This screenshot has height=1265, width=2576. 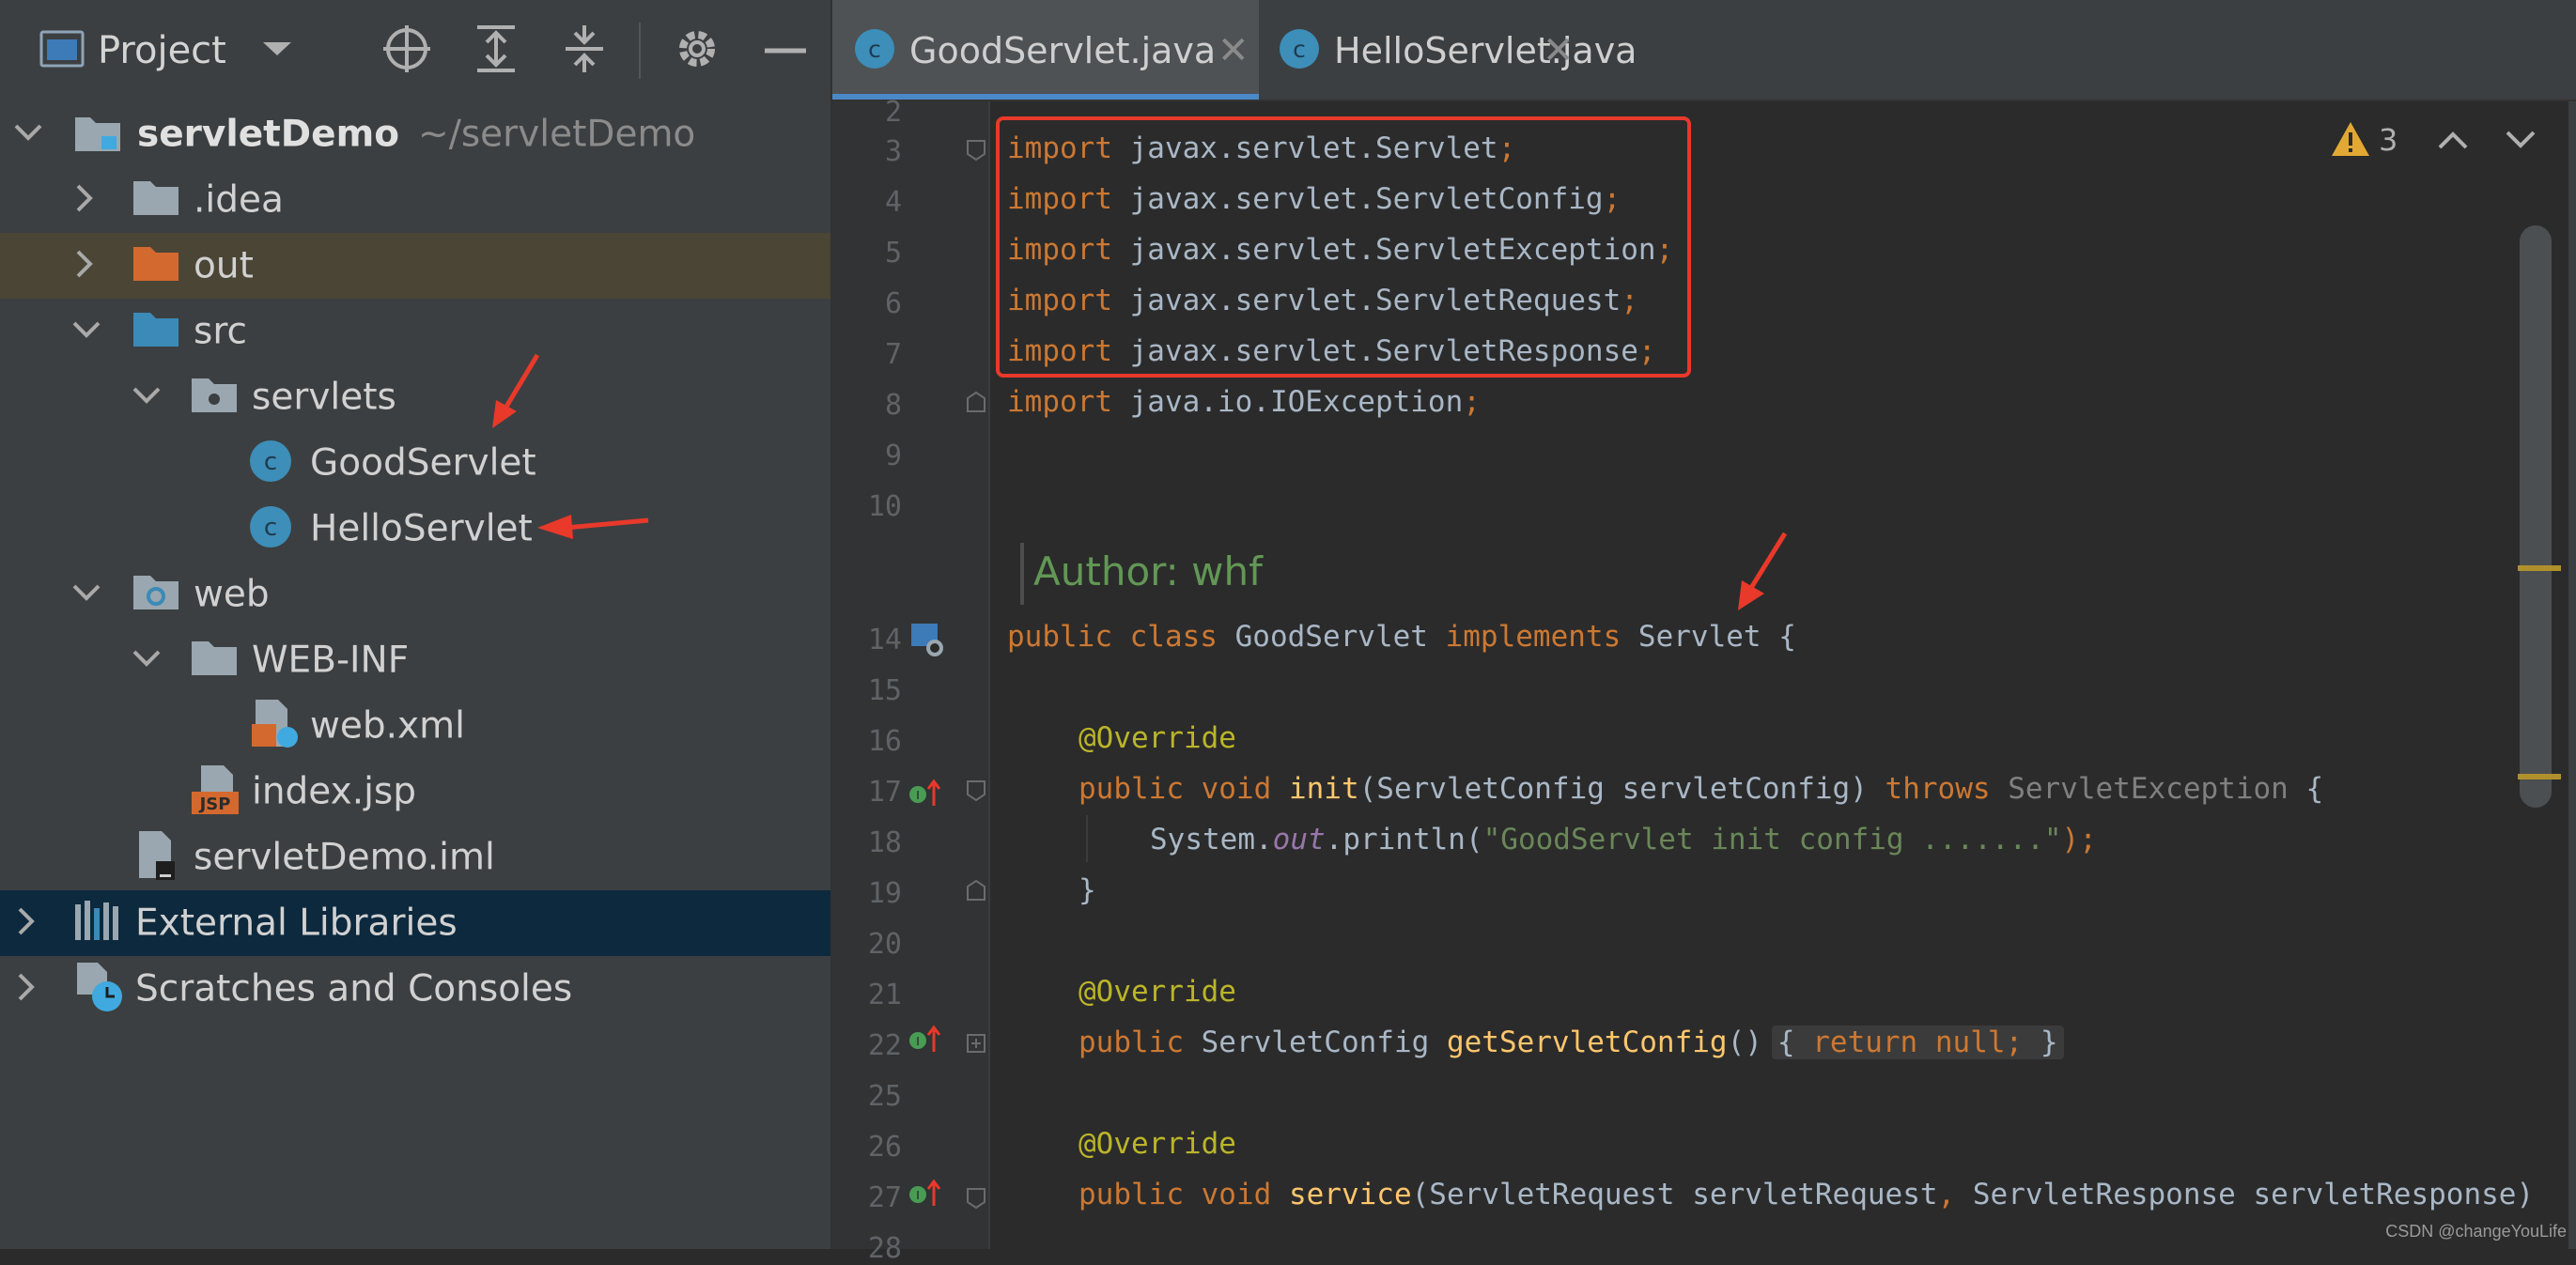 What do you see at coordinates (62, 51) in the screenshot?
I see `project-view-icon` at bounding box center [62, 51].